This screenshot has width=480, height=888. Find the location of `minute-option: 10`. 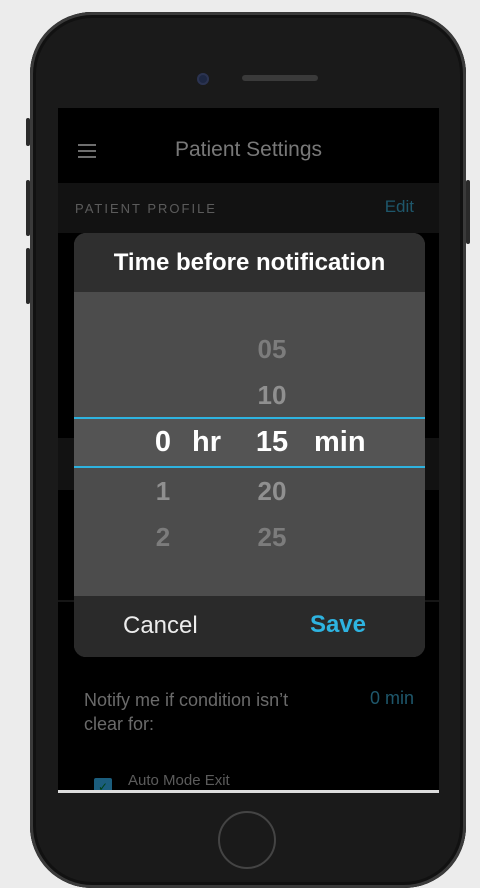

minute-option: 10 is located at coordinates (272, 395).